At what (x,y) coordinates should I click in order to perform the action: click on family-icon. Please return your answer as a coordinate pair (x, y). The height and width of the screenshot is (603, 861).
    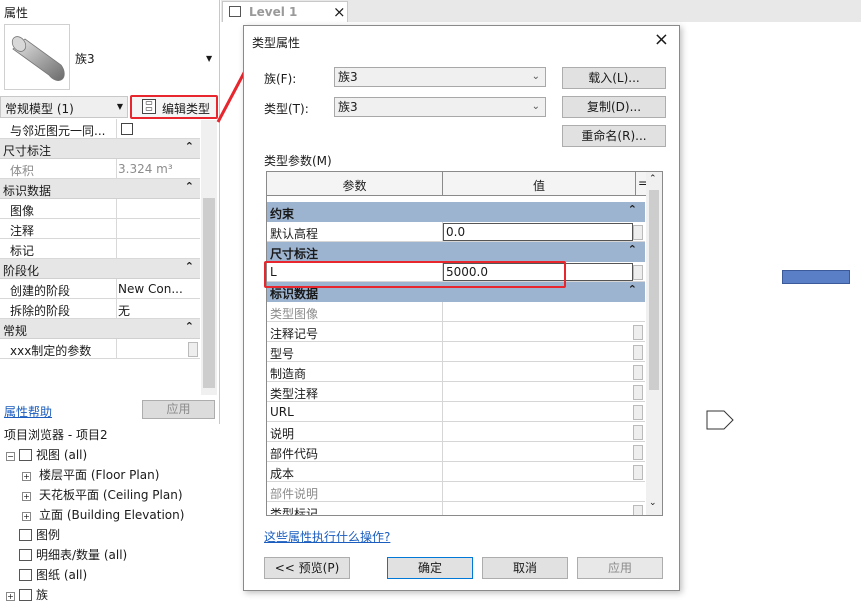
    Looking at the image, I should click on (25, 595).